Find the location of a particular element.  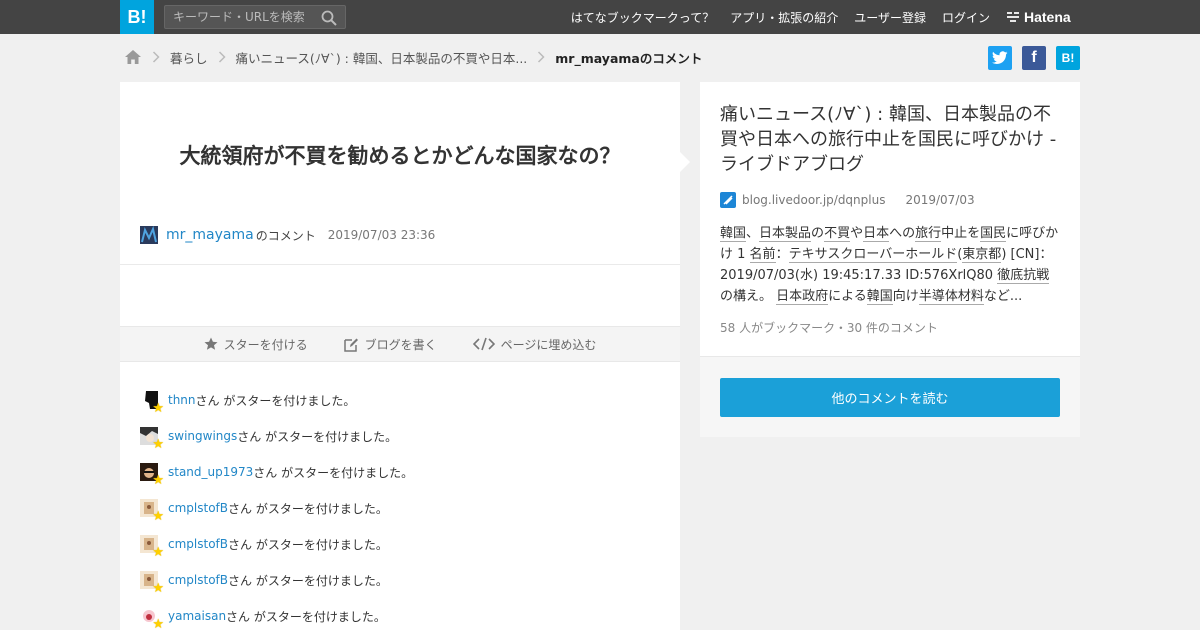

hatena-bookmark-icon: B! is located at coordinates (1068, 58).